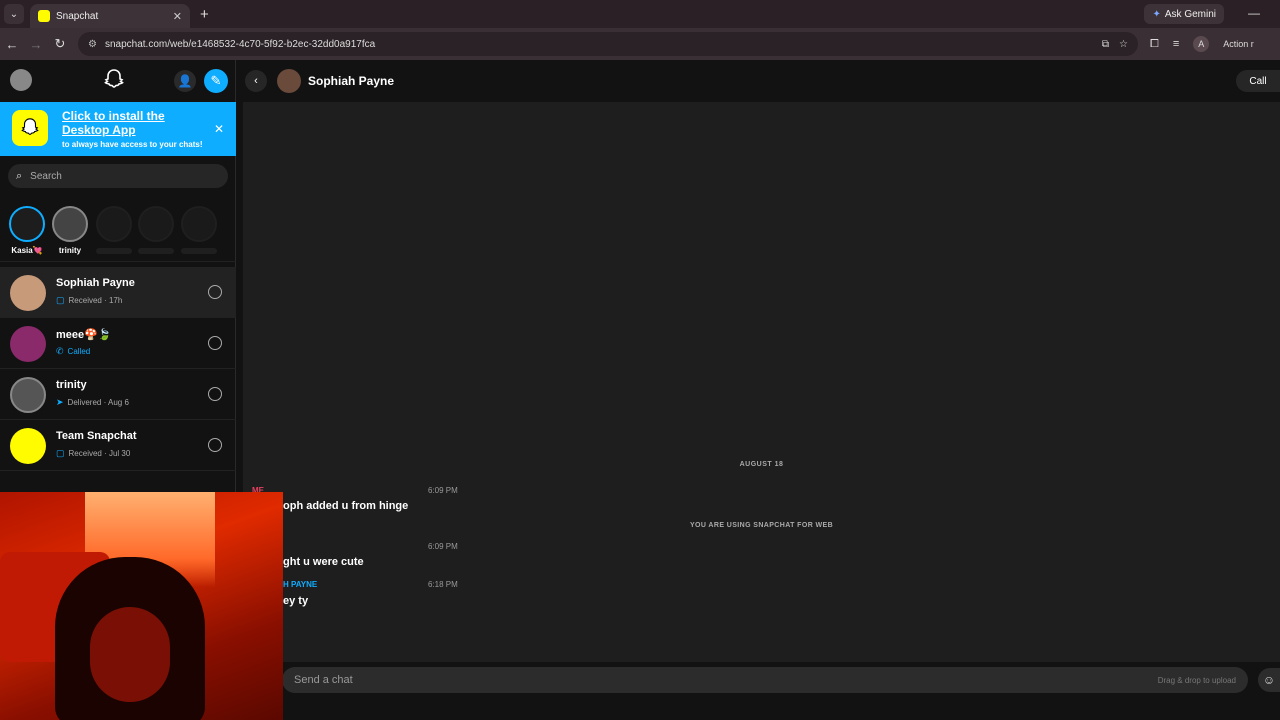 This screenshot has height=720, width=1280. I want to click on stories-row: Kasia💘 trinity, so click(118, 230).